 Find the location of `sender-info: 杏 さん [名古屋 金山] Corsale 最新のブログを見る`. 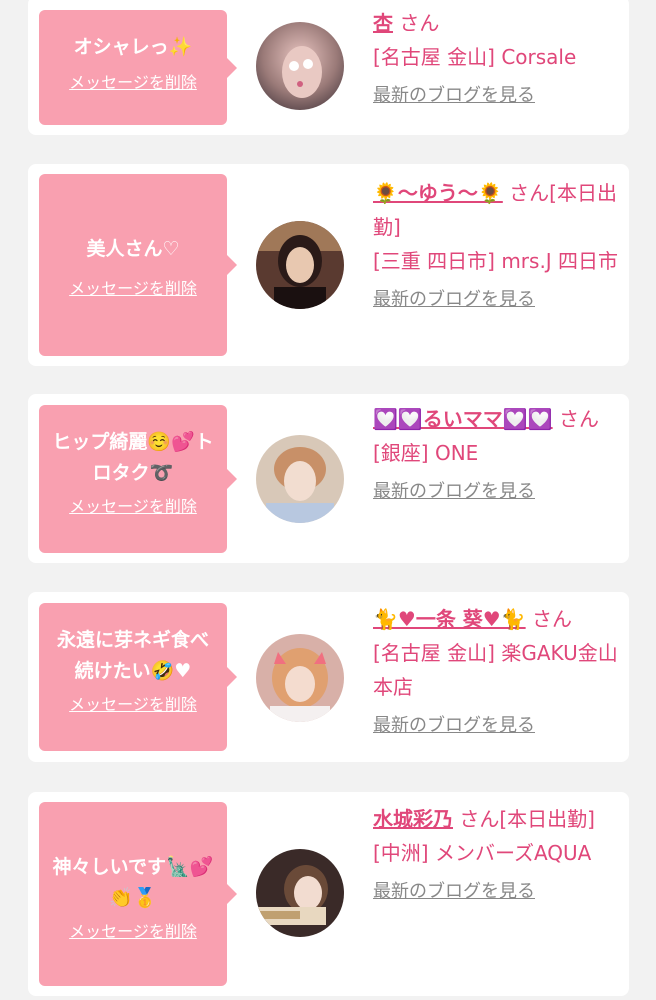

sender-info: 杏 さん [名古屋 金山] Corsale 最新のブログを見る is located at coordinates (498, 58).